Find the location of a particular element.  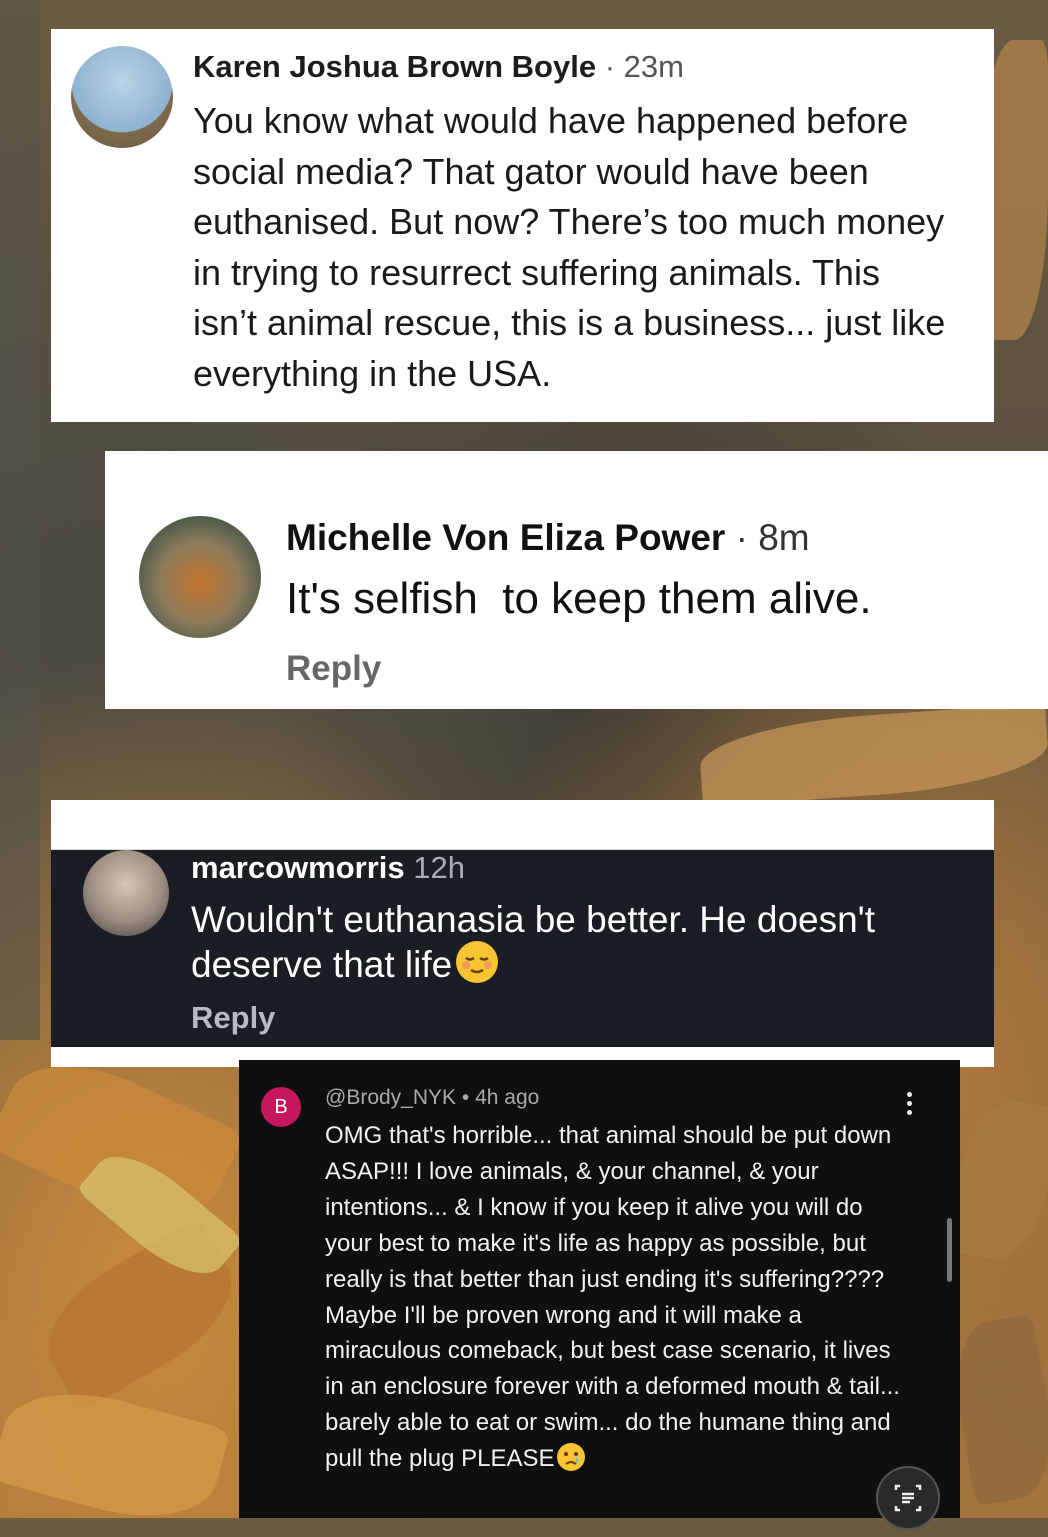

scrollbar is located at coordinates (949, 1250).